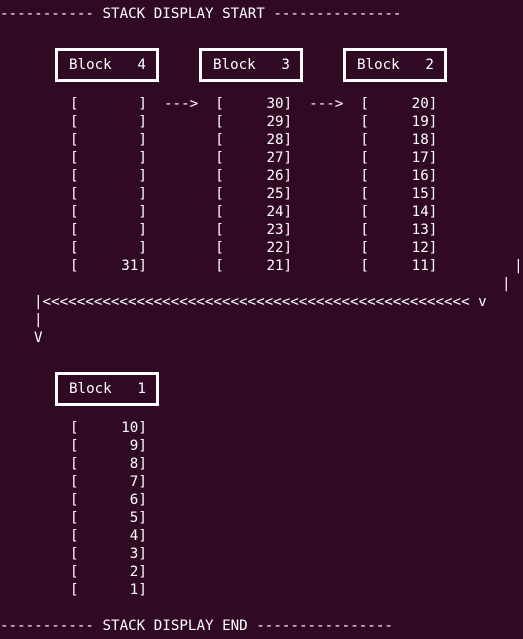  I want to click on stack-row: [ 6], so click(108, 500).